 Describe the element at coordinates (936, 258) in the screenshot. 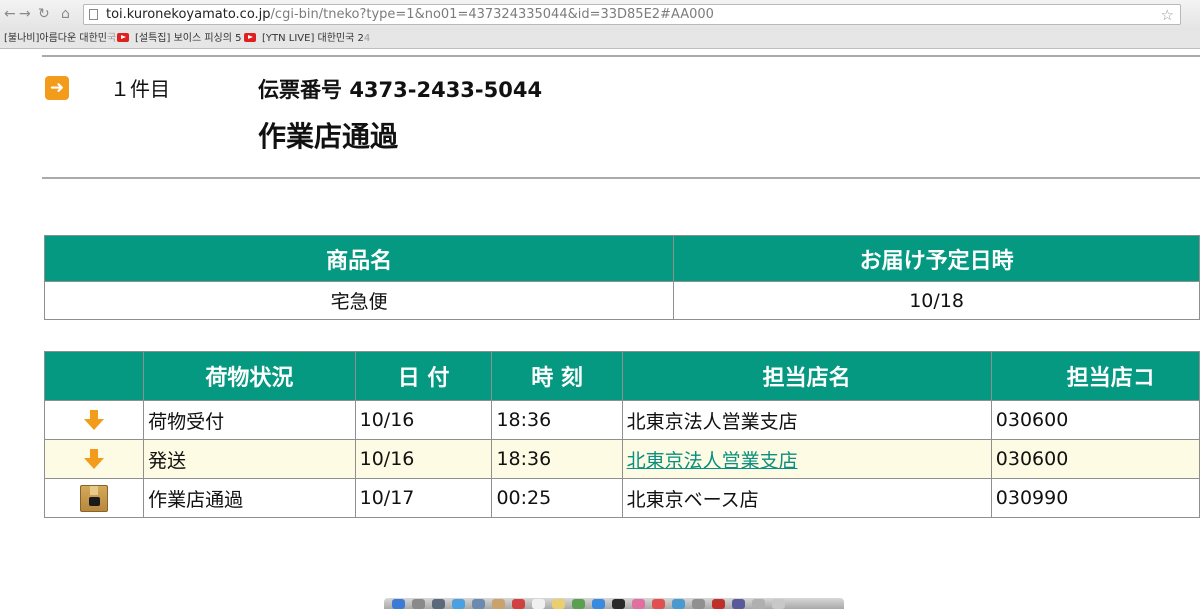

I see `header-delivery-date: お届け予定日時` at that location.